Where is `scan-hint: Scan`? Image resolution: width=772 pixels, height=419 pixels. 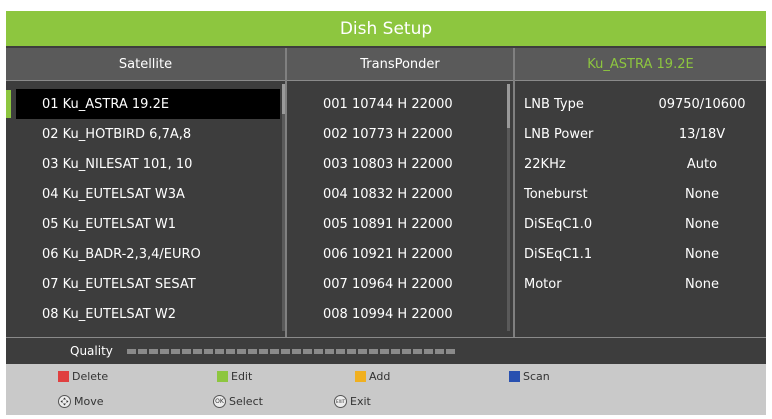
scan-hint: Scan is located at coordinates (529, 376).